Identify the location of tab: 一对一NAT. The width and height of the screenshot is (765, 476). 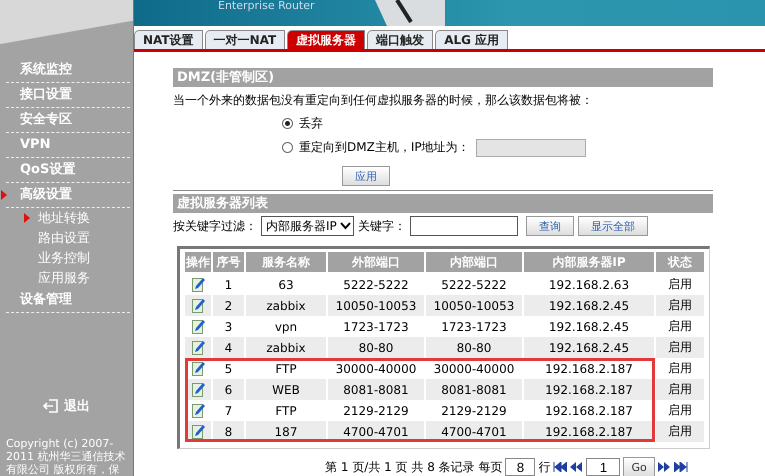
(245, 39).